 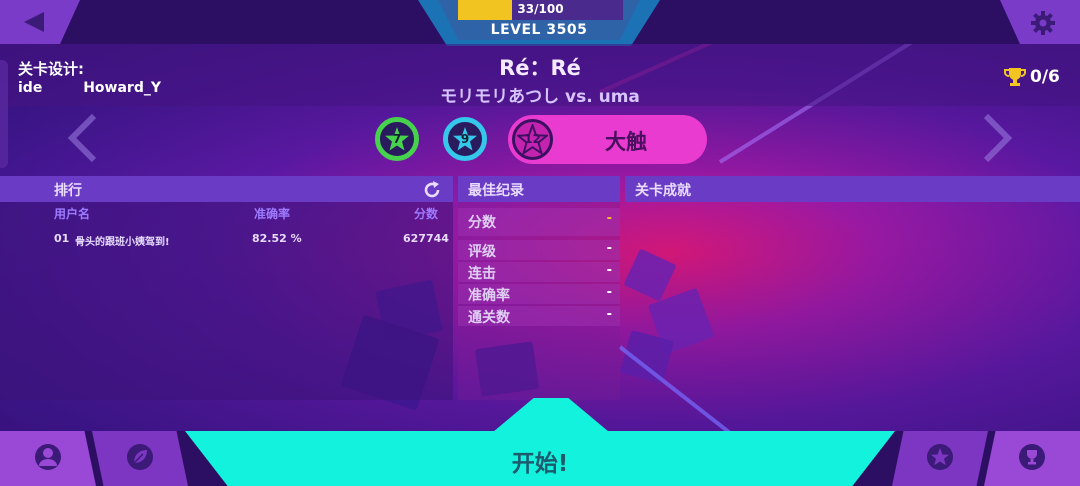 What do you see at coordinates (663, 191) in the screenshot?
I see `achievements-title: 关卡成就` at bounding box center [663, 191].